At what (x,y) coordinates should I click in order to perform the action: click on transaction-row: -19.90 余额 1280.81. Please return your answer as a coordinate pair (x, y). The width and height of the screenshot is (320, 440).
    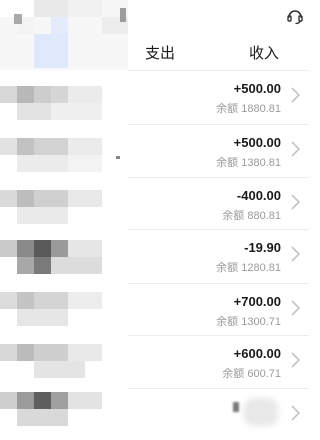
    Looking at the image, I should click on (218, 255).